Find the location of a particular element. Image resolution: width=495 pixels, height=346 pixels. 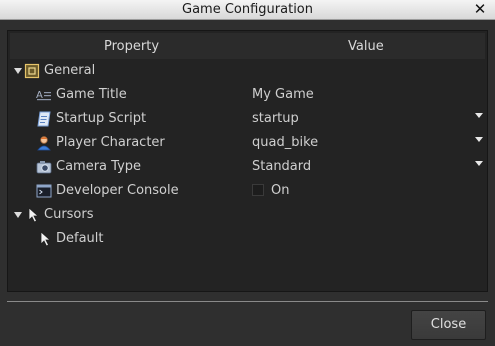

title-bar: Game Configuration ✕ is located at coordinates (247, 10).